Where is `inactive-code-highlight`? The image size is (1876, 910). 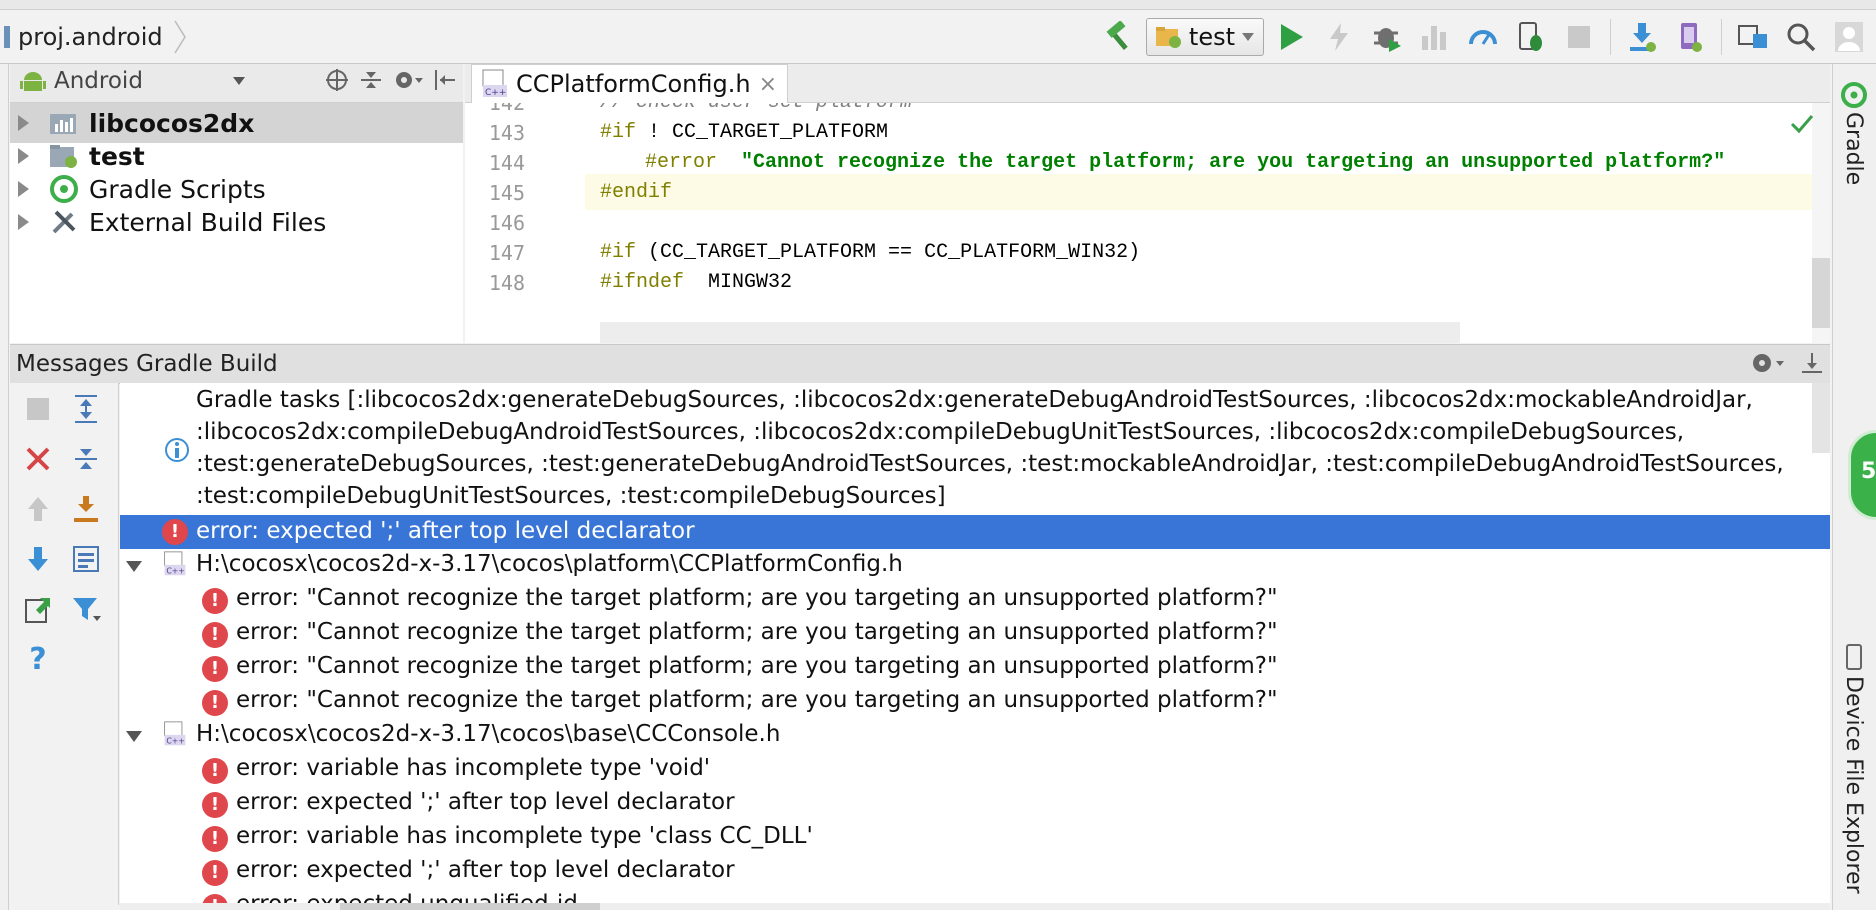
inactive-code-highlight is located at coordinates (1030, 332).